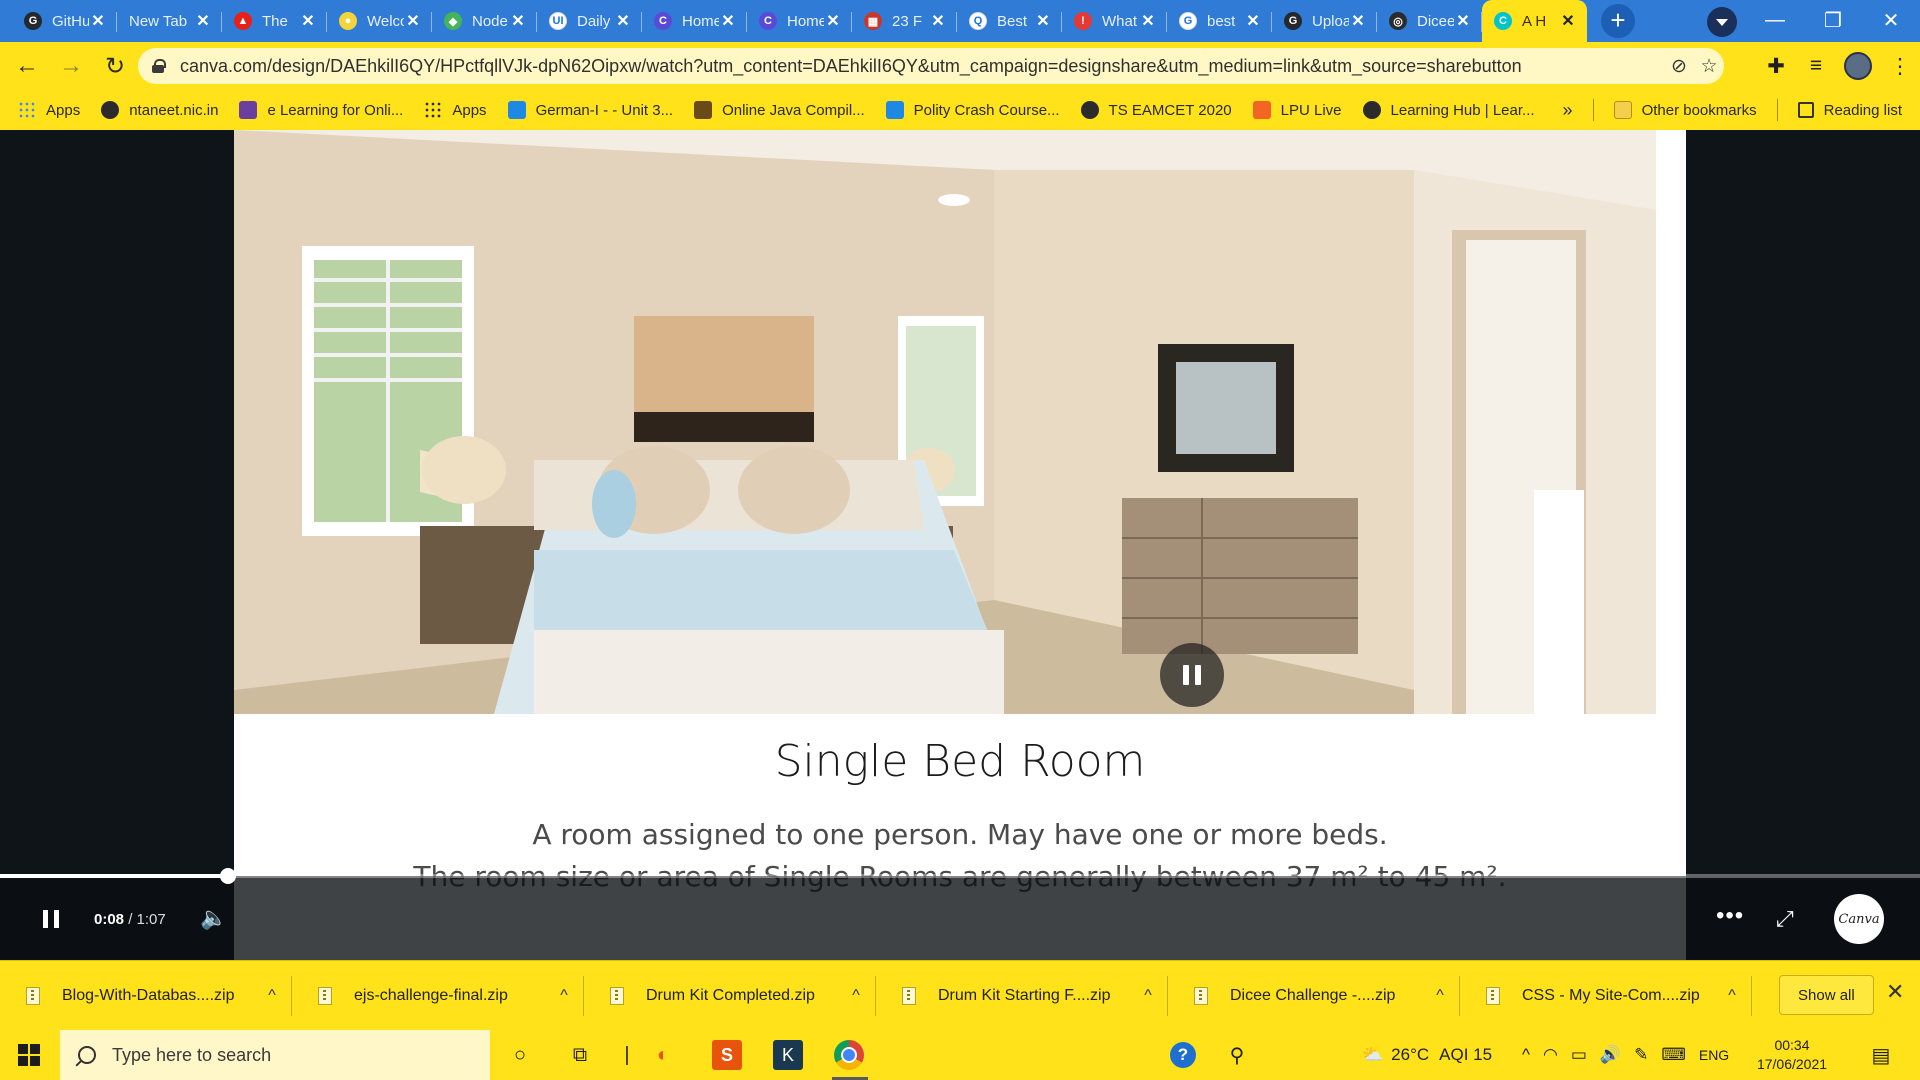 Image resolution: width=1920 pixels, height=1080 pixels. What do you see at coordinates (1641, 1055) in the screenshot?
I see `pen-icon: ✎` at bounding box center [1641, 1055].